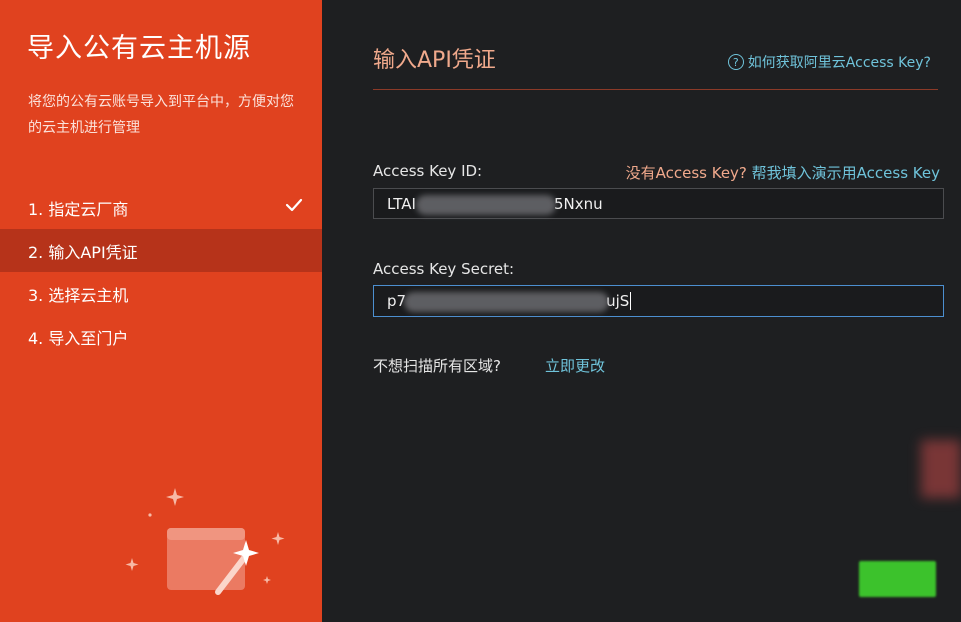 The image size is (961, 622). Describe the element at coordinates (205, 541) in the screenshot. I see `magic-wand-window-illustration` at that location.